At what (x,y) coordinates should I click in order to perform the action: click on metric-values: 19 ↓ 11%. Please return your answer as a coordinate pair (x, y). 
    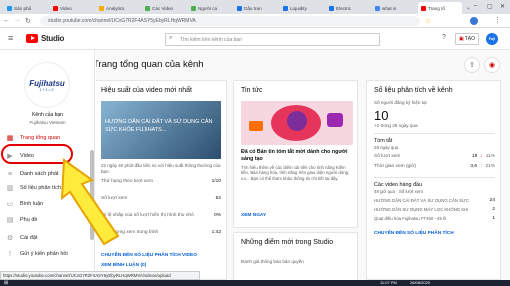
    Looking at the image, I should click on (483, 156).